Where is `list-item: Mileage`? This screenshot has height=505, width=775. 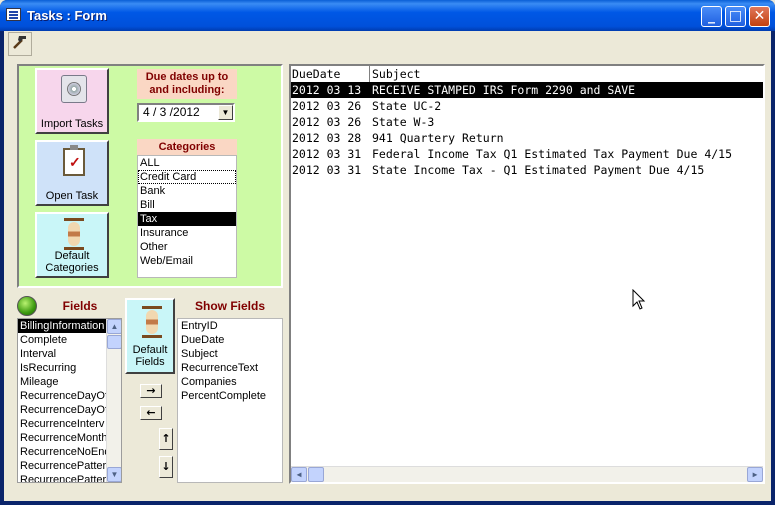
list-item: Mileage is located at coordinates (62, 382).